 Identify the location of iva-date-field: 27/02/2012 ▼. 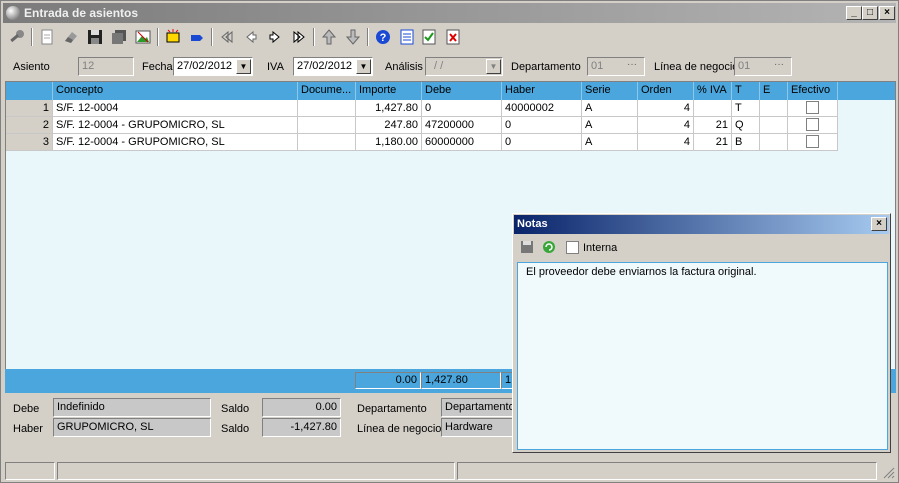
(333, 66).